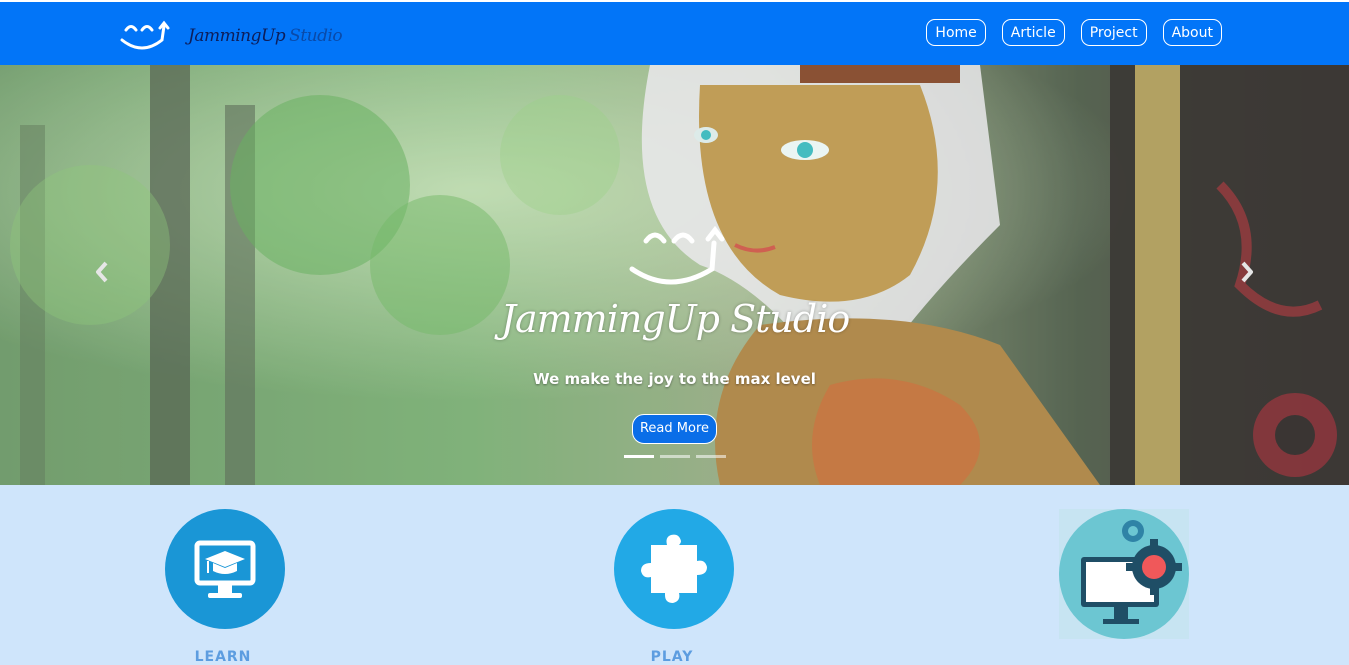 The width and height of the screenshot is (1349, 665). I want to click on brand-name: JammingUp Studio, so click(265, 36).